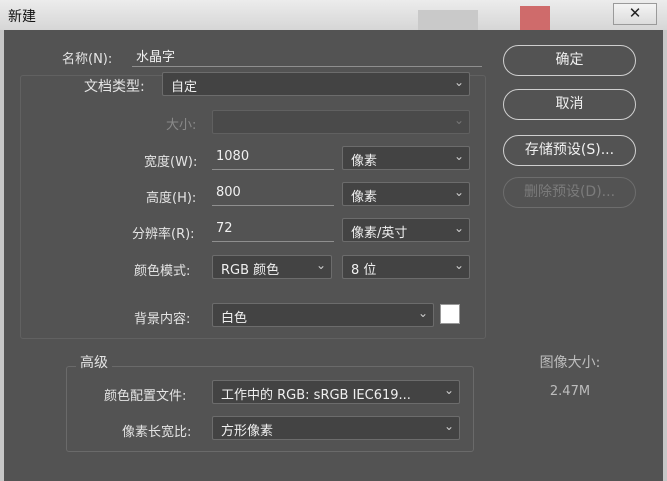 This screenshot has width=667, height=481. I want to click on background-label: 背景内容:, so click(162, 319).